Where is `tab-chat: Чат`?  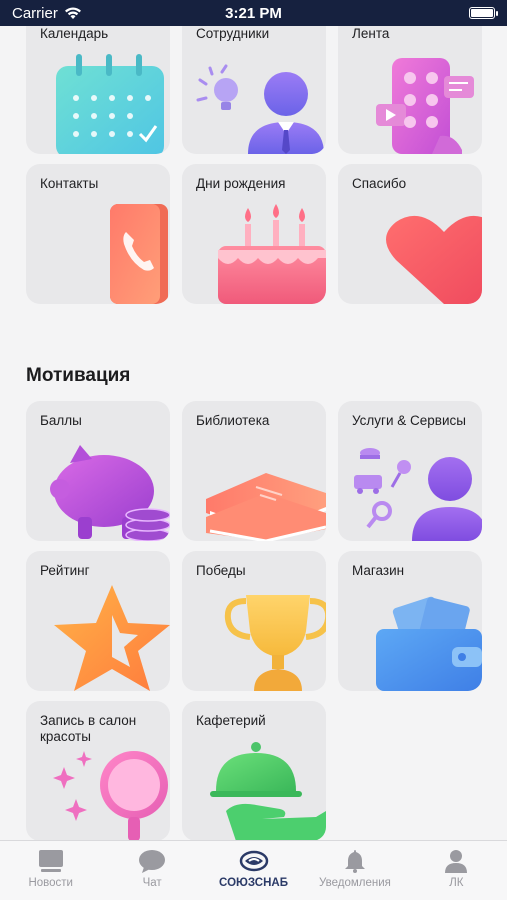 tab-chat: Чат is located at coordinates (151, 870).